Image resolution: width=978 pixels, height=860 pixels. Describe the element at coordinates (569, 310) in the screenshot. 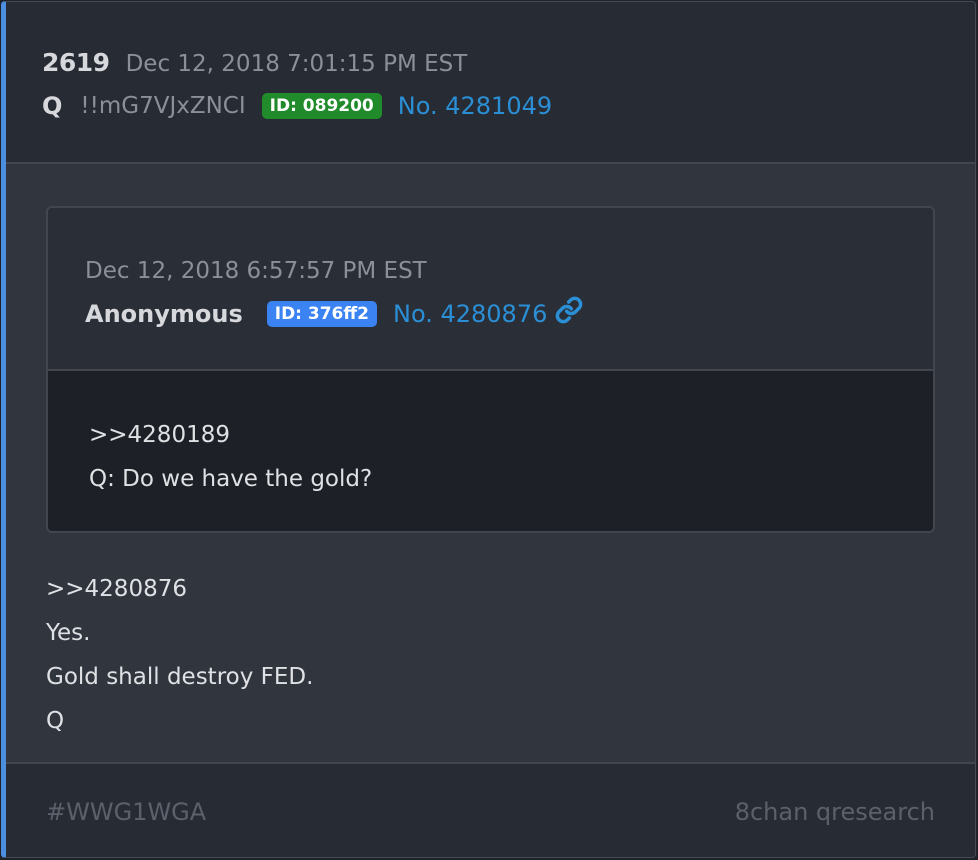

I see `link-icon` at that location.